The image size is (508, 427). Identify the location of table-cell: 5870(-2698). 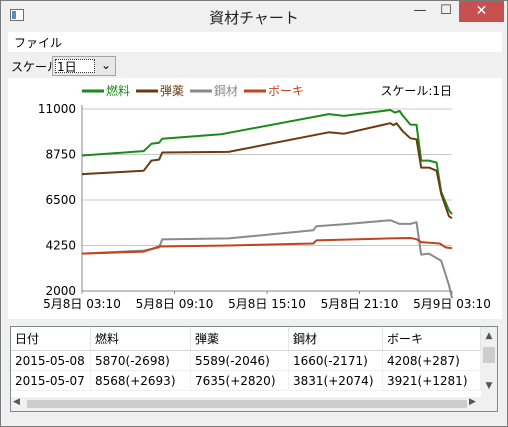
(141, 361).